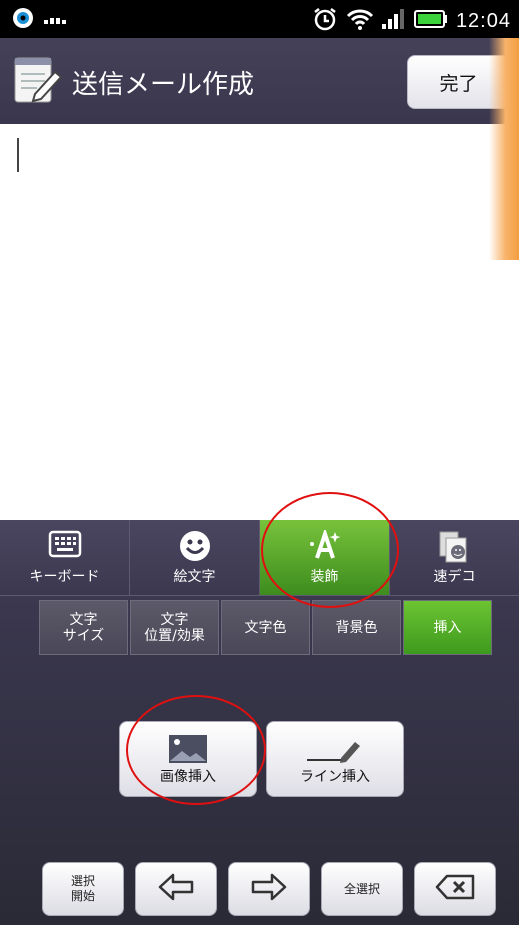  Describe the element at coordinates (325, 21) in the screenshot. I see `alarm-icon` at that location.